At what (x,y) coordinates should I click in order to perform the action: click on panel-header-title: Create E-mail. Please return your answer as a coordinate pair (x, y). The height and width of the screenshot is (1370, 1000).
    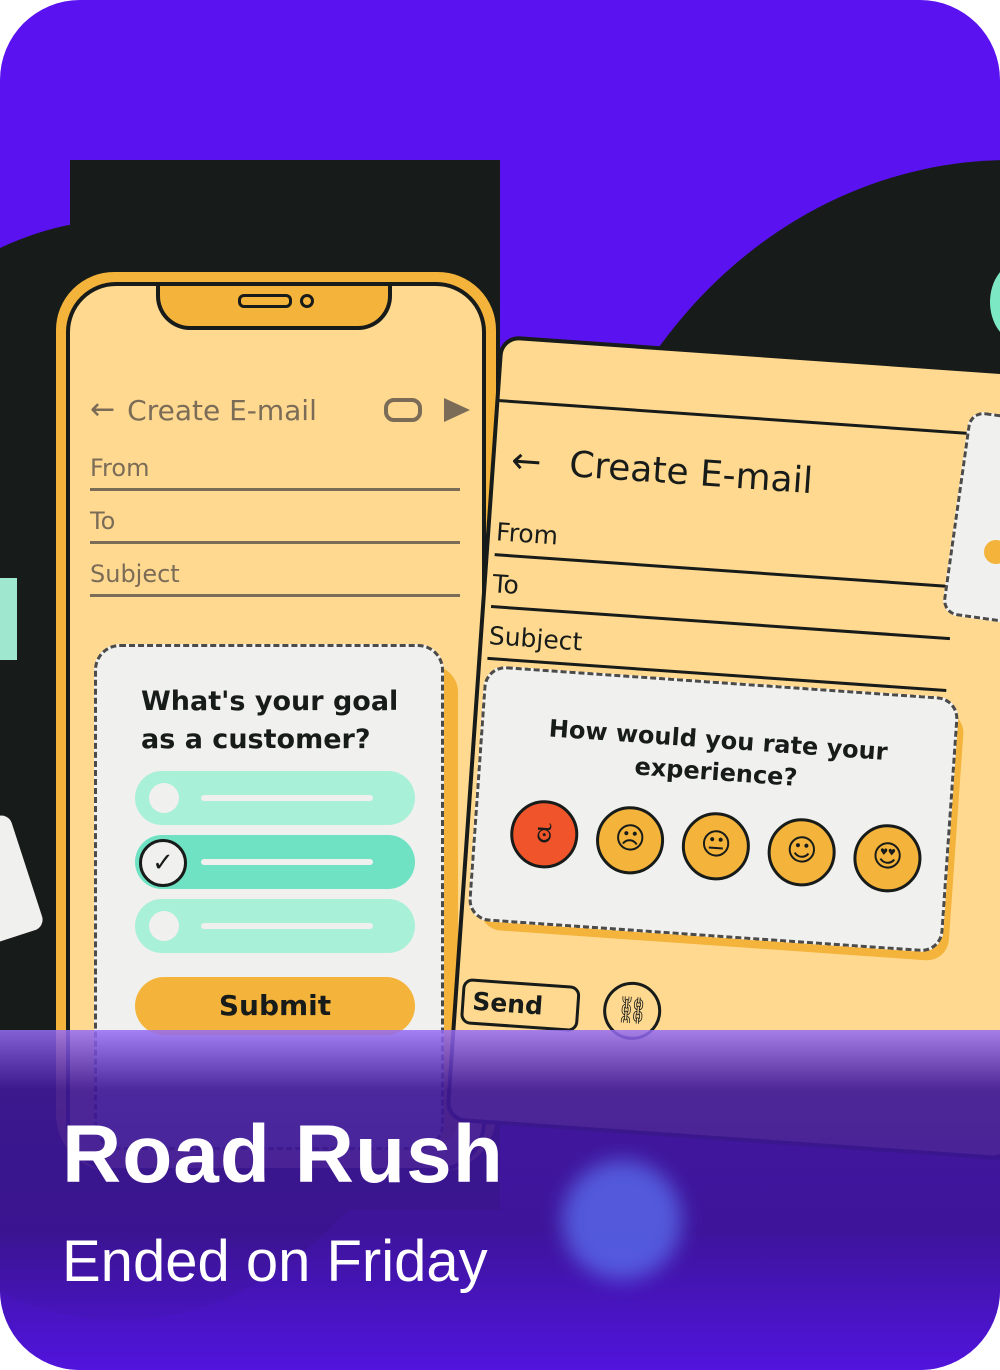
    Looking at the image, I should click on (691, 473).